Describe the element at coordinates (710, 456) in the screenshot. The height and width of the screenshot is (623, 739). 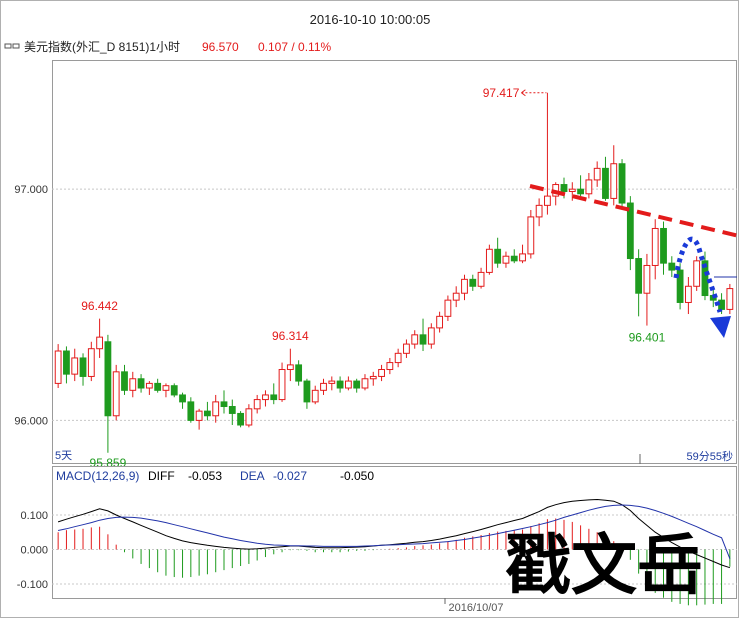
I see `countdown-label: 59分55秒` at that location.